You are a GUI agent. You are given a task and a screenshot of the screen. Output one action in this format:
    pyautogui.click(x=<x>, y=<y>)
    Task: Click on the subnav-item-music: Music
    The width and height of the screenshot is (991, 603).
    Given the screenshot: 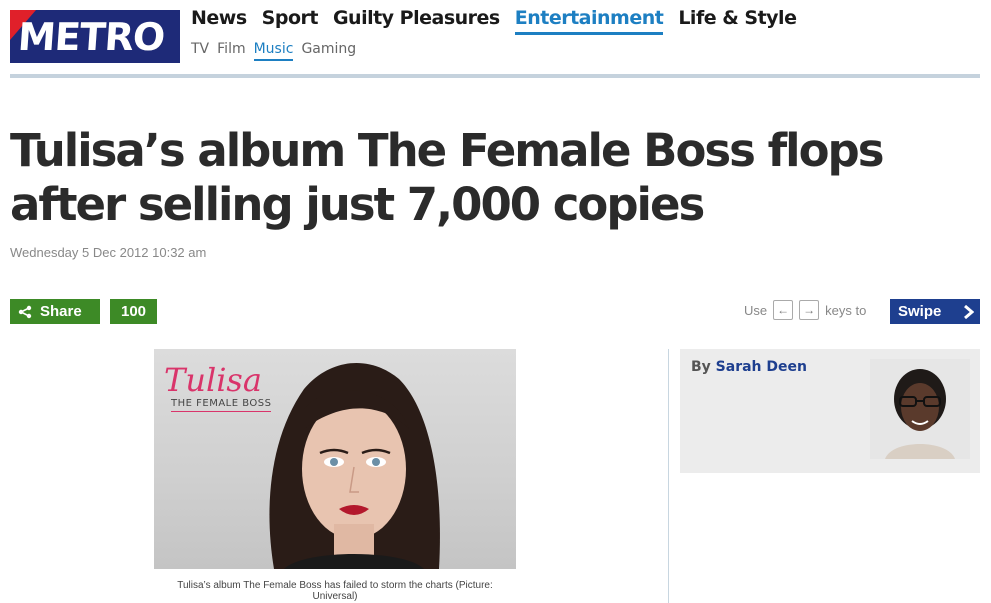 What is the action you would take?
    pyautogui.click(x=273, y=51)
    